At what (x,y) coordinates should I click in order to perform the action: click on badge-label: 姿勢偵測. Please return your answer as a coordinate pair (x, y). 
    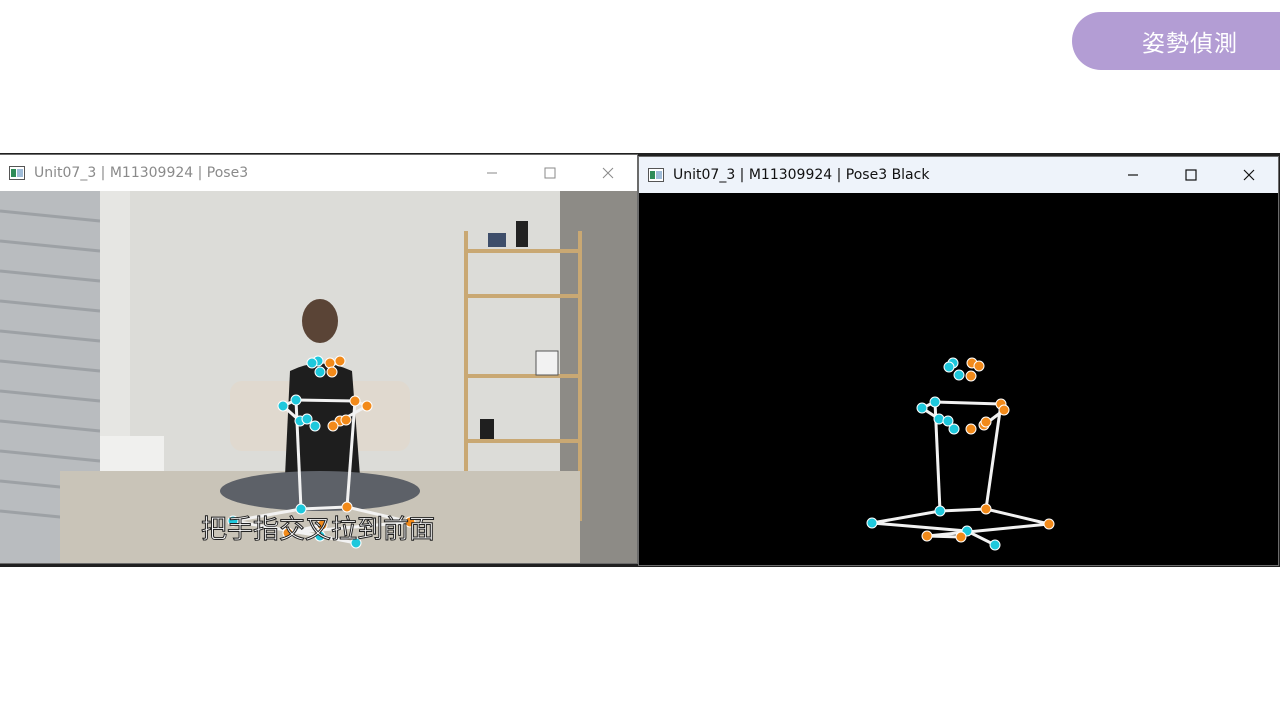
    Looking at the image, I should click on (1190, 44).